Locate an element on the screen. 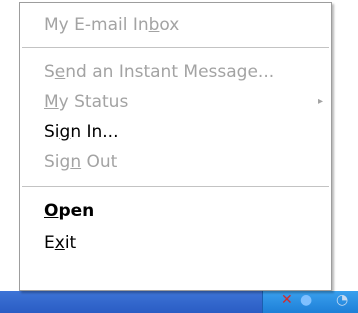  accelerator-key: x is located at coordinates (59, 243).